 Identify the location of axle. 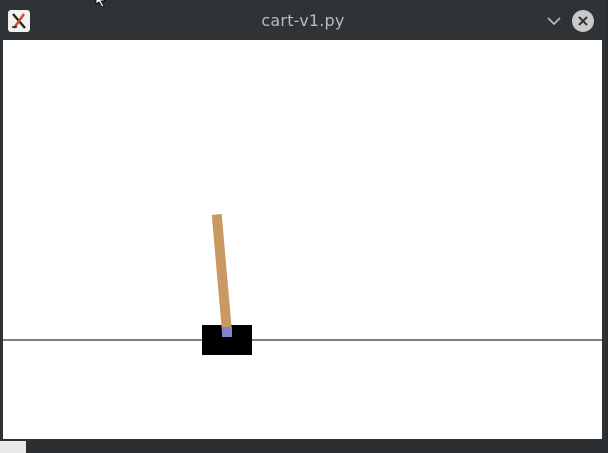
(227, 332).